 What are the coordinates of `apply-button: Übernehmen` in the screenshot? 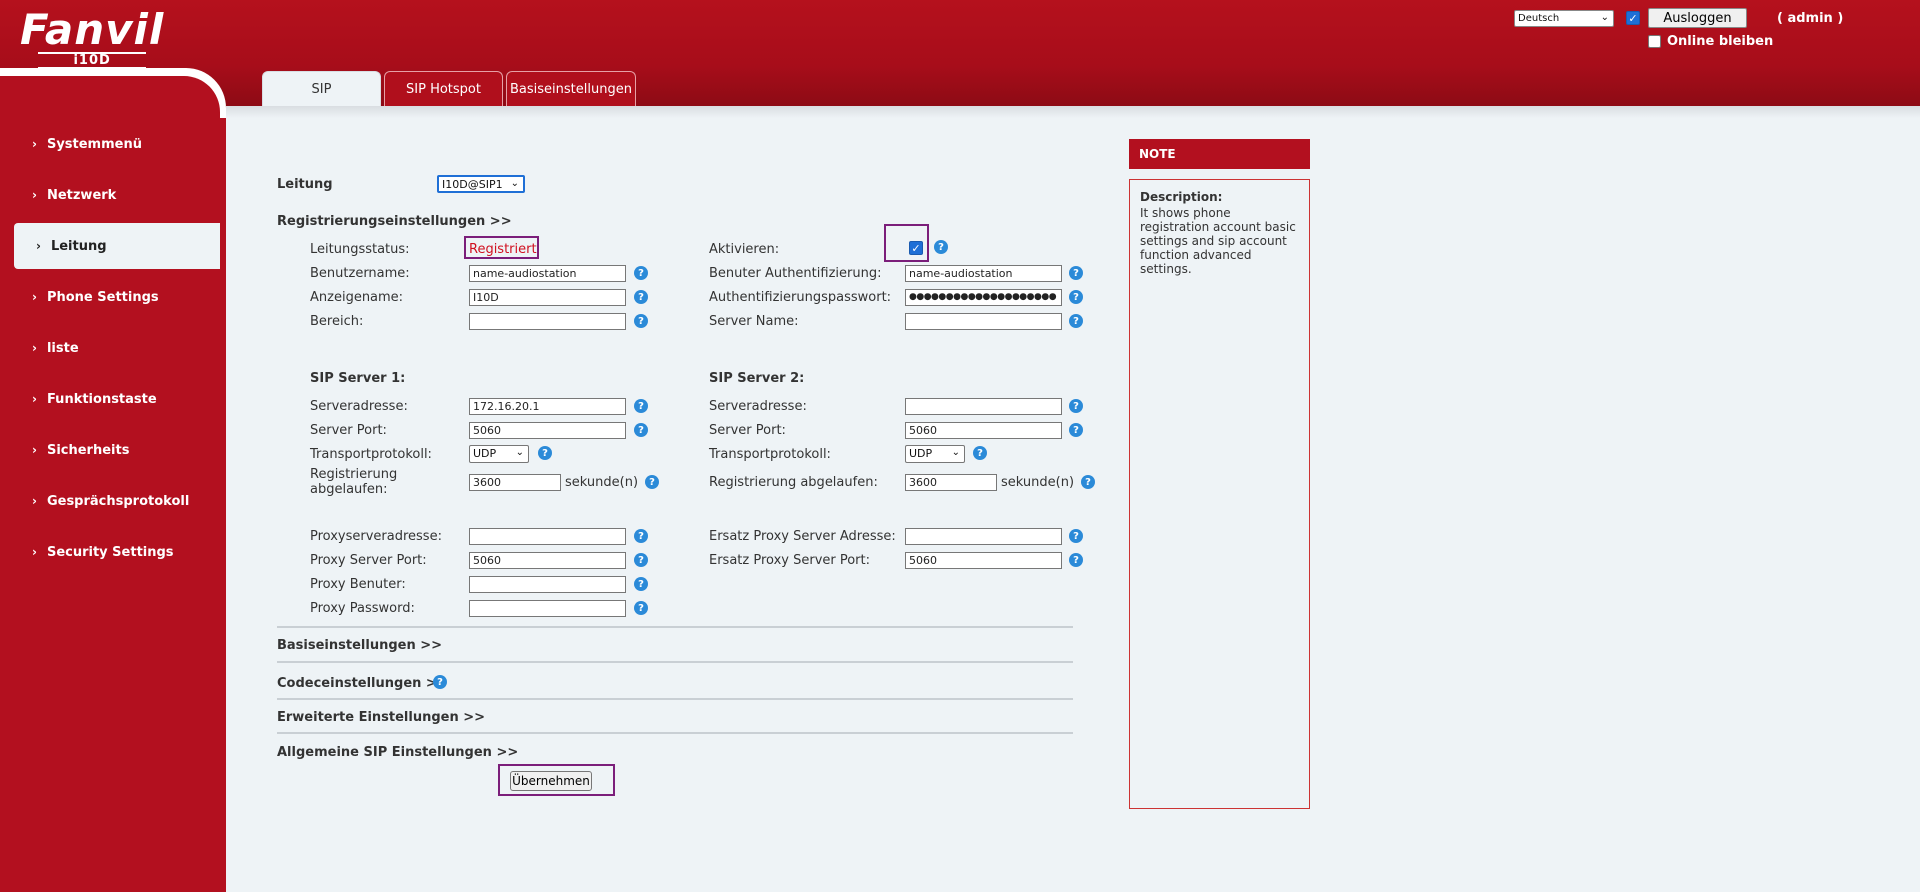 It's located at (551, 781).